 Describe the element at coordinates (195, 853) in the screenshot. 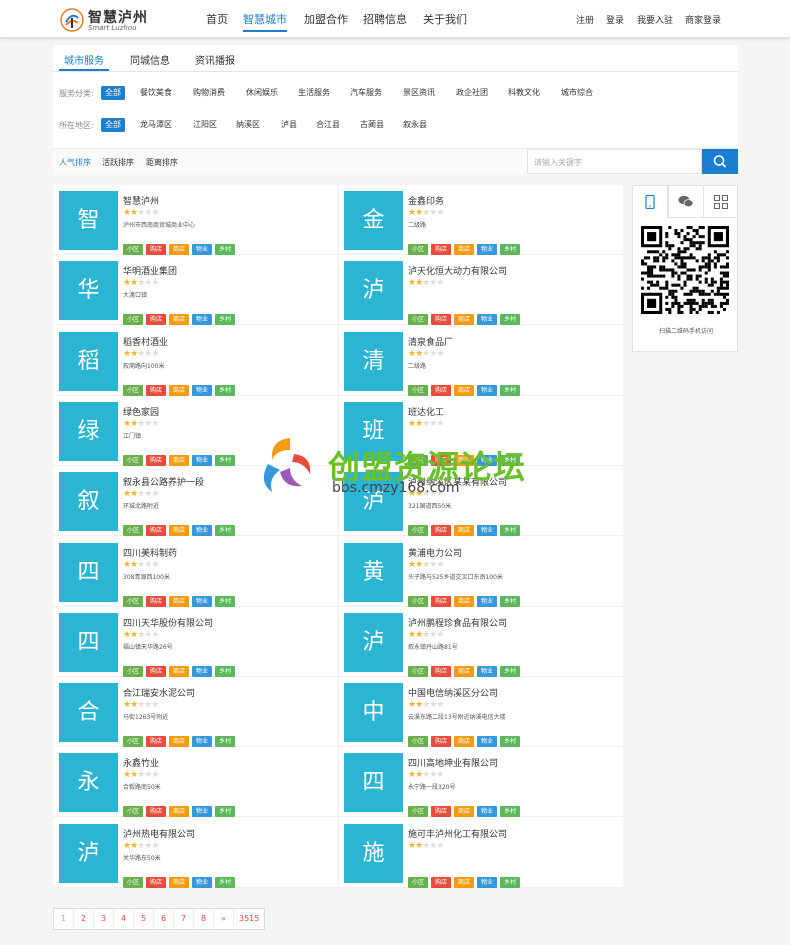

I see `business-card: 泸 泸州热电有限公司 ★★★★★ 关华路东50米 小区 购店 商店 物业 乡村` at that location.